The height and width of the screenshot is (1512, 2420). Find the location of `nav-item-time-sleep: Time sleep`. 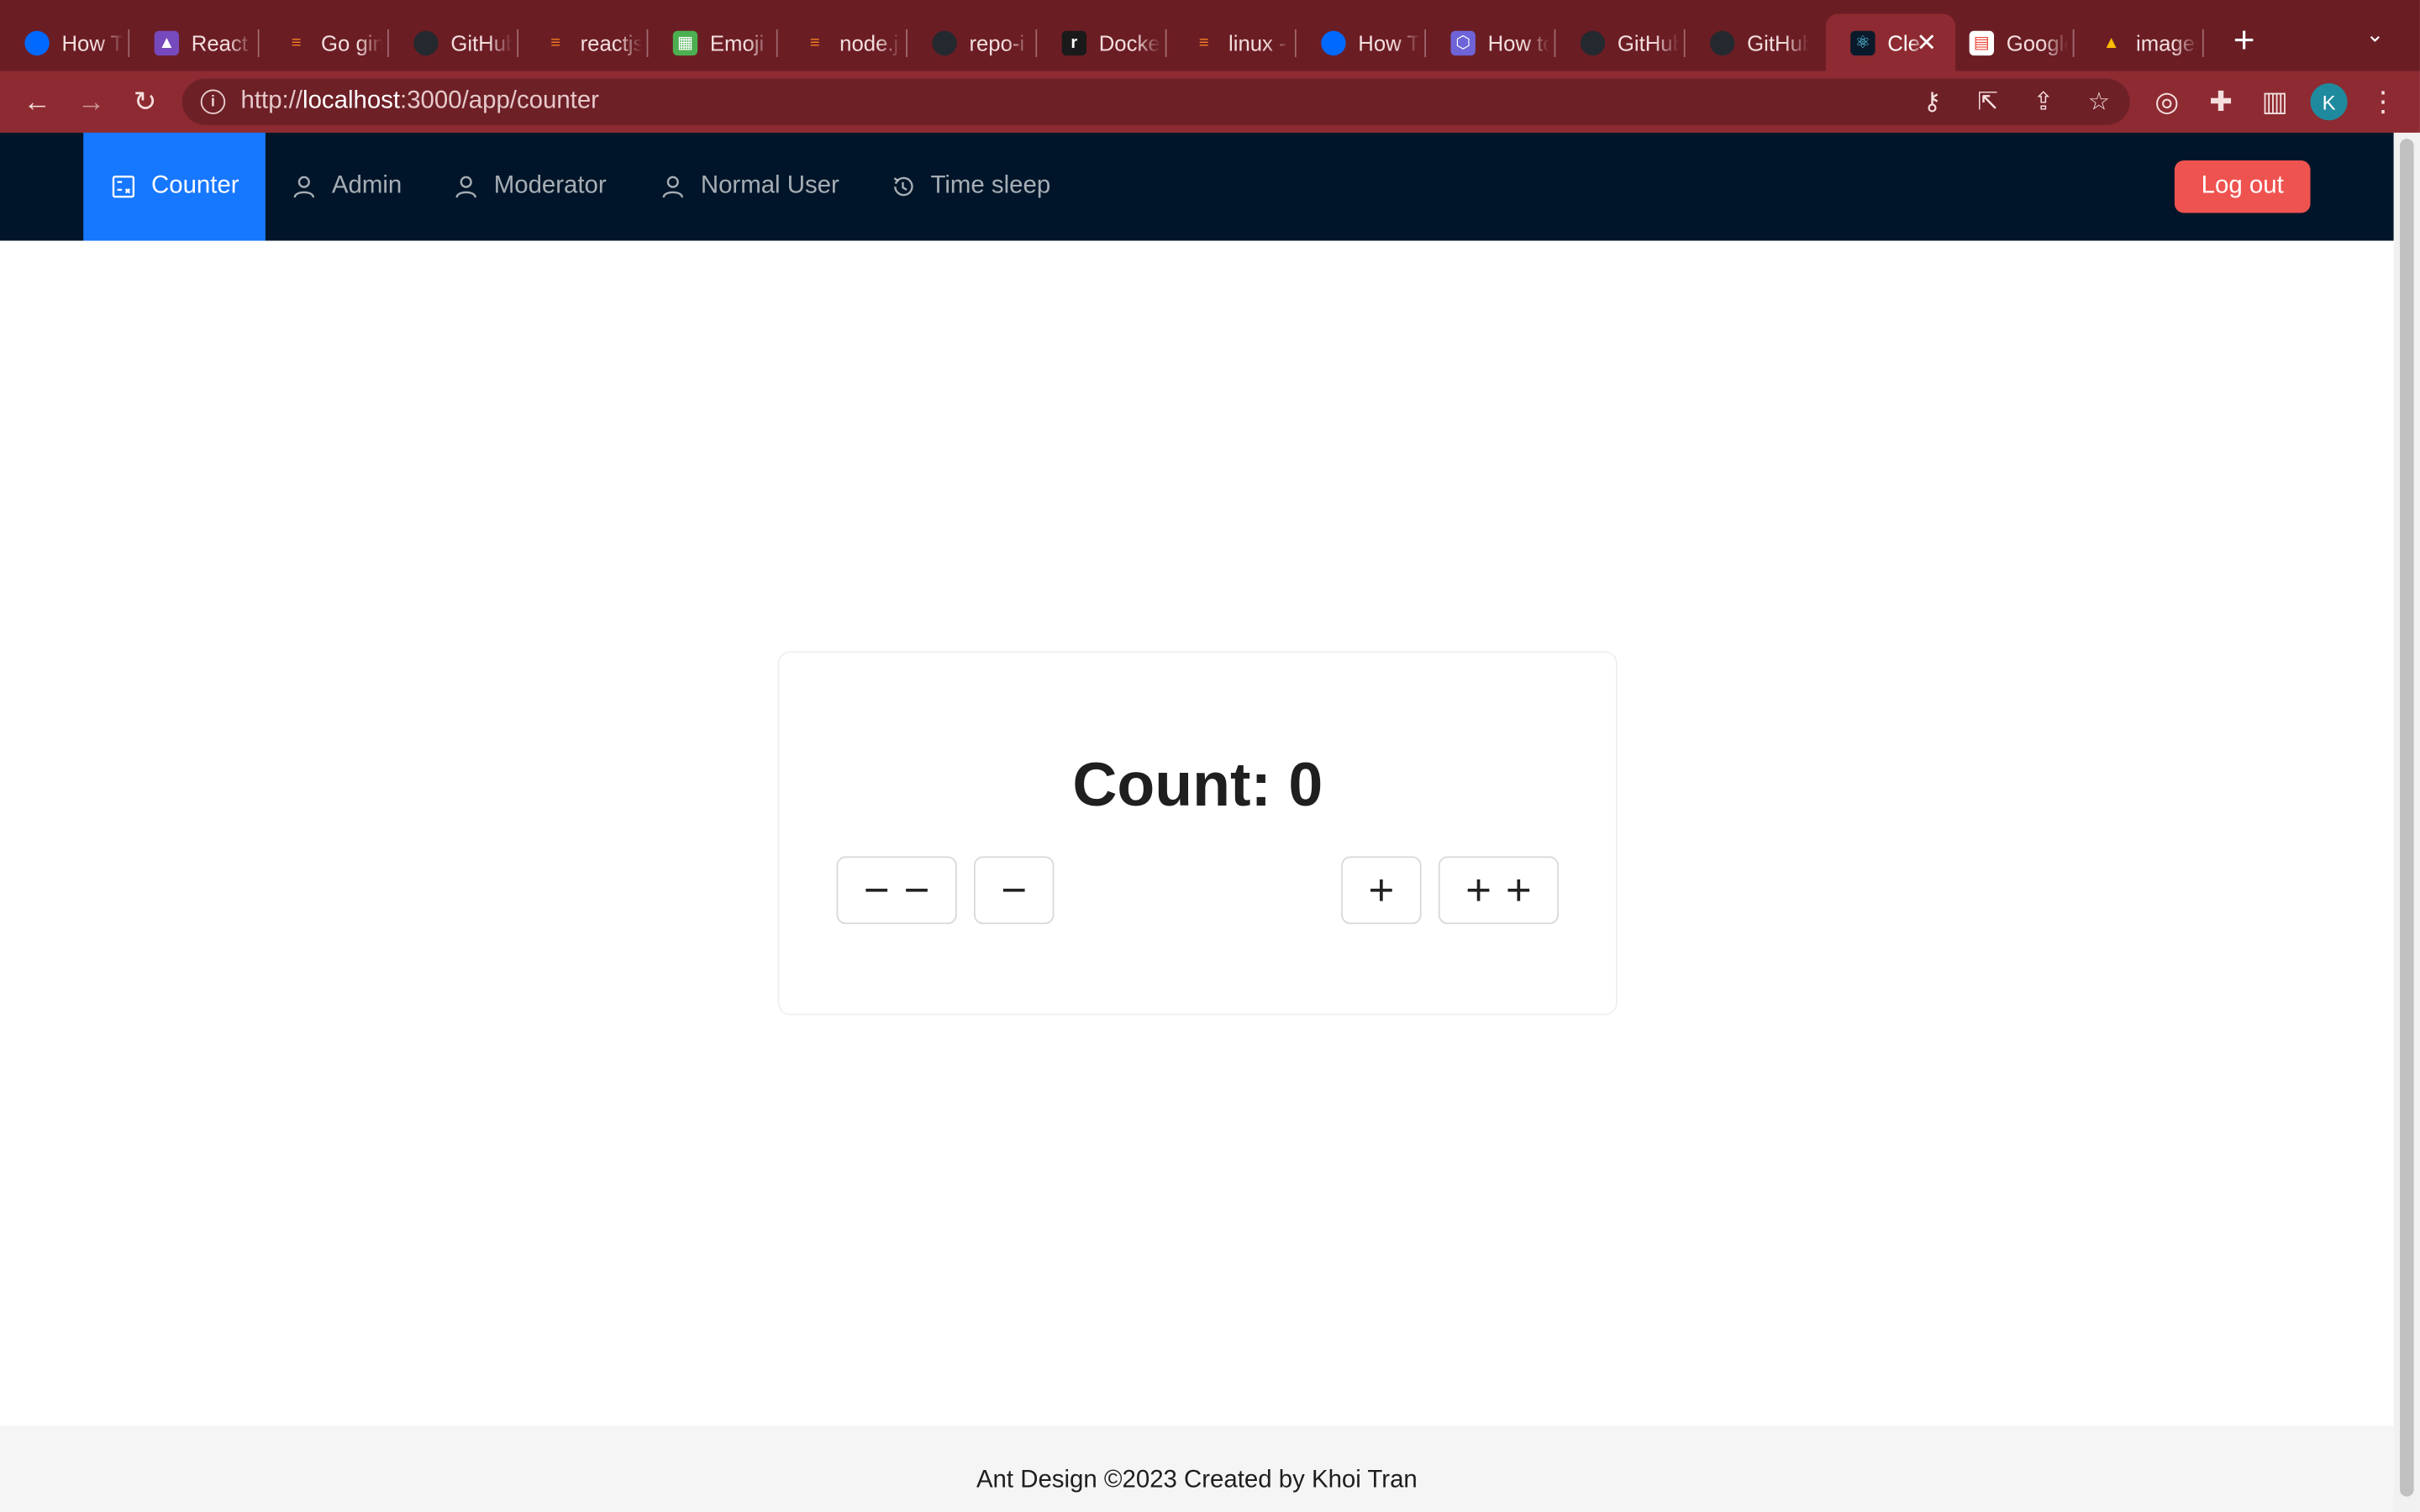

nav-item-time-sleep: Time sleep is located at coordinates (970, 187).